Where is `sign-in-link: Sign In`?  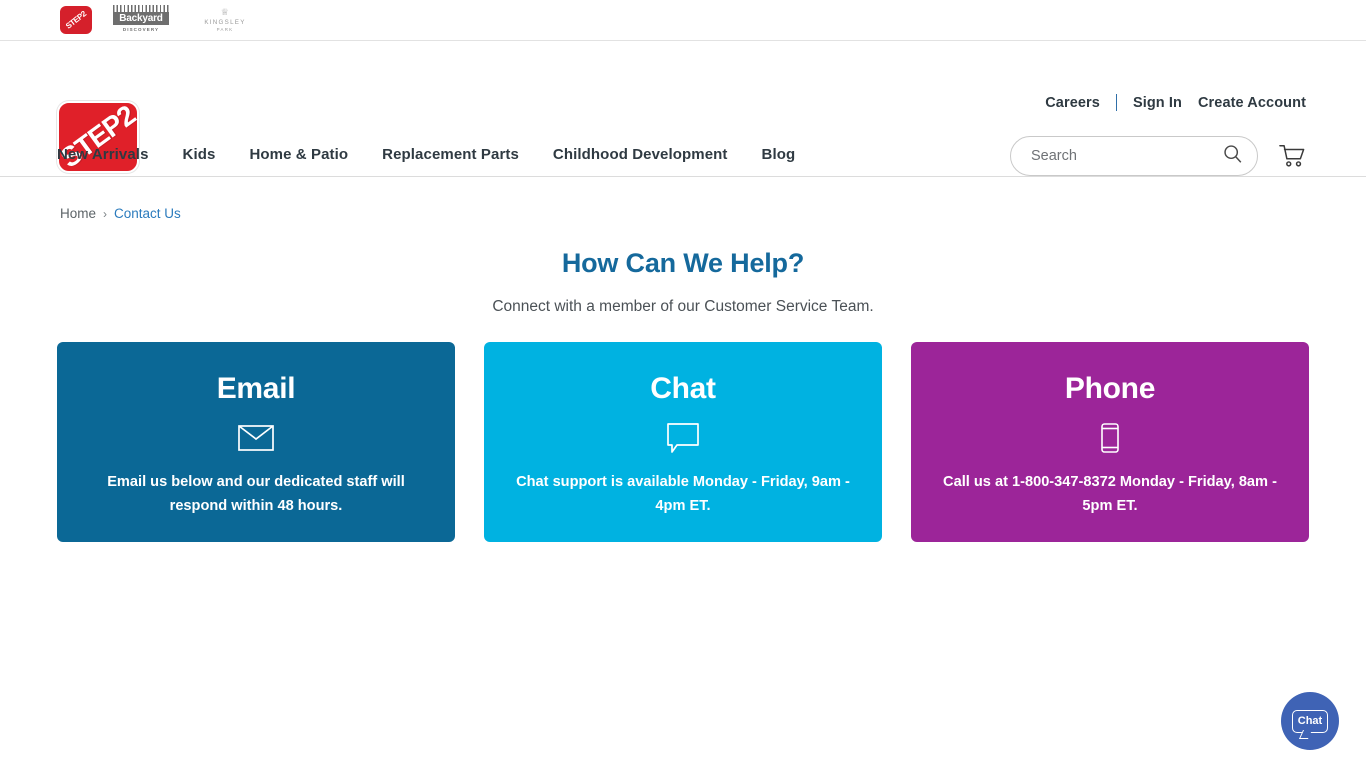
sign-in-link: Sign In is located at coordinates (1157, 103).